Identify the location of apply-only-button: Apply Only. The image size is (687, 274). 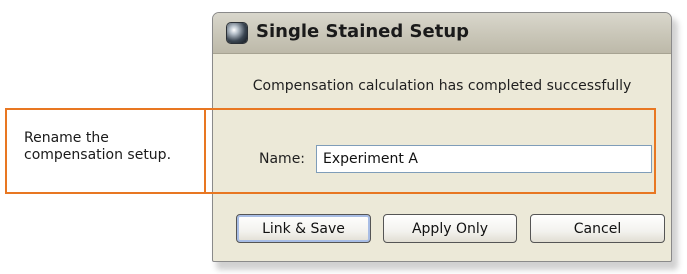
(450, 228).